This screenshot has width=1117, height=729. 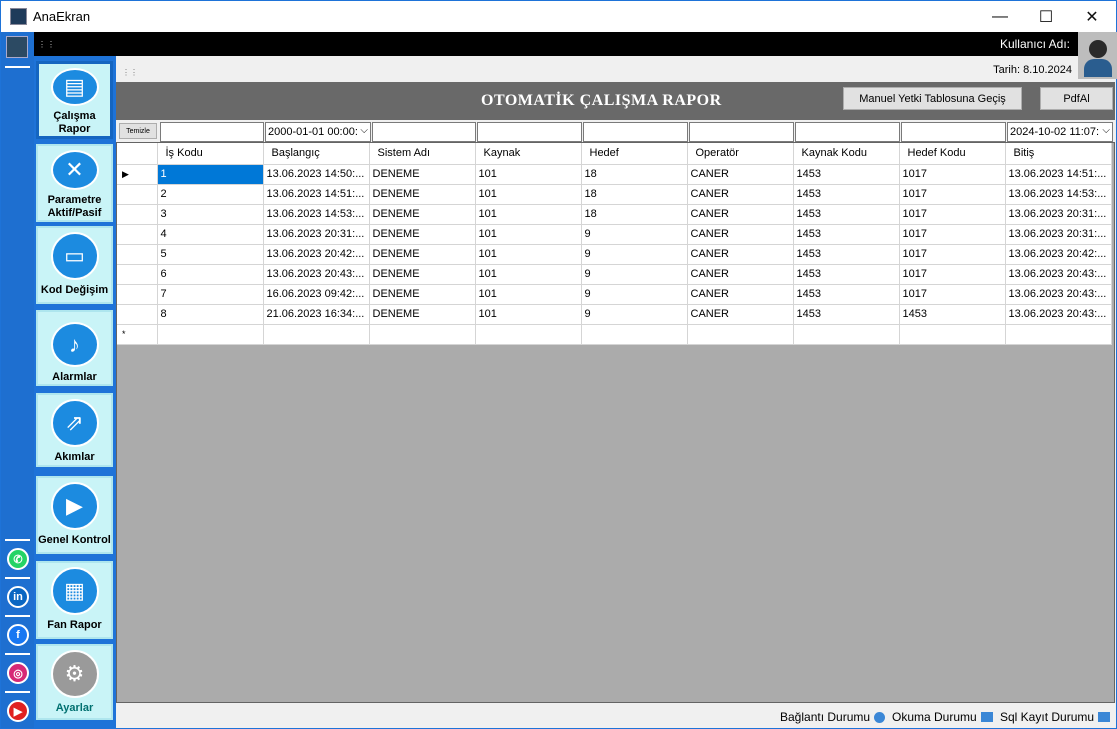 I want to click on whatsapp-icon: ✆, so click(x=18, y=559).